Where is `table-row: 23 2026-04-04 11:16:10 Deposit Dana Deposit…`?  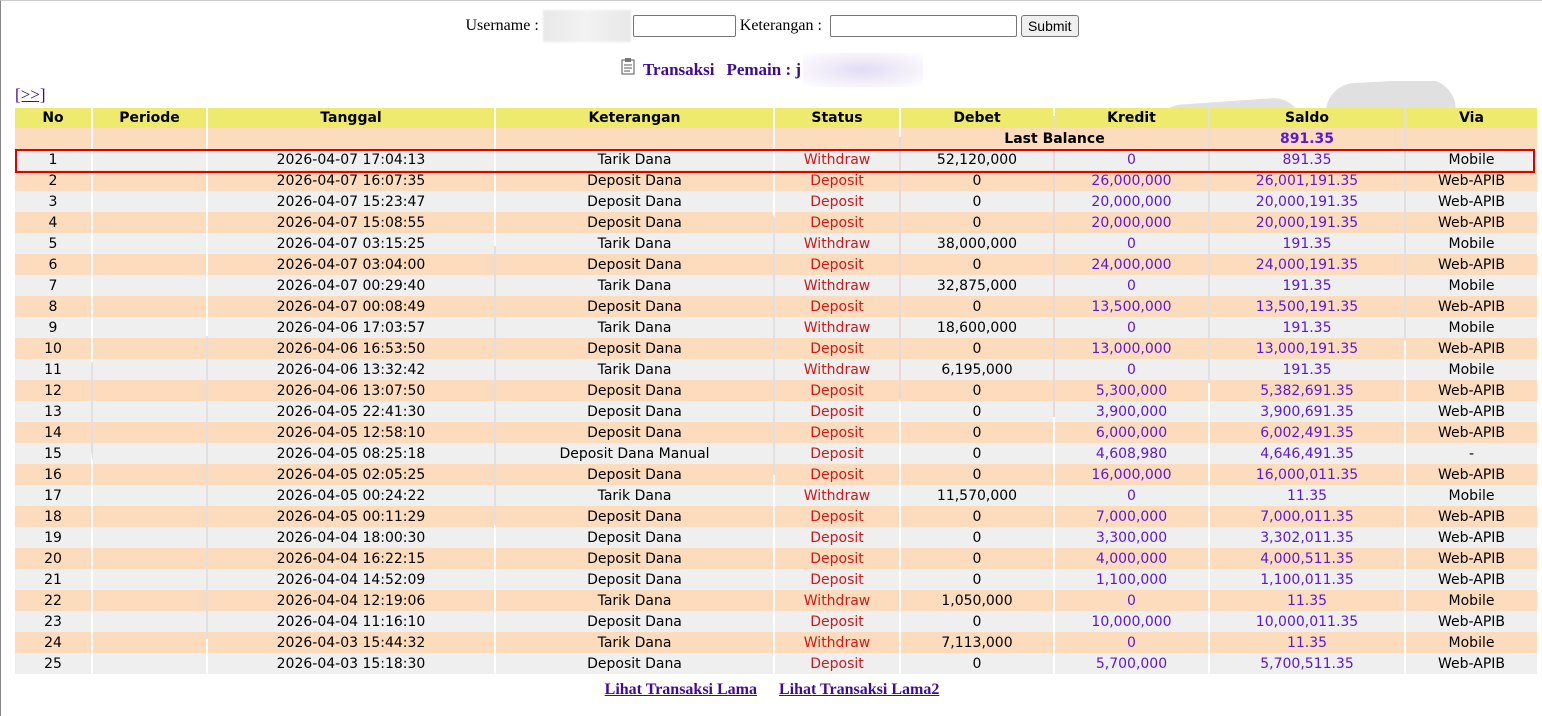 table-row: 23 2026-04-04 11:16:10 Deposit Dana Deposit… is located at coordinates (776, 621).